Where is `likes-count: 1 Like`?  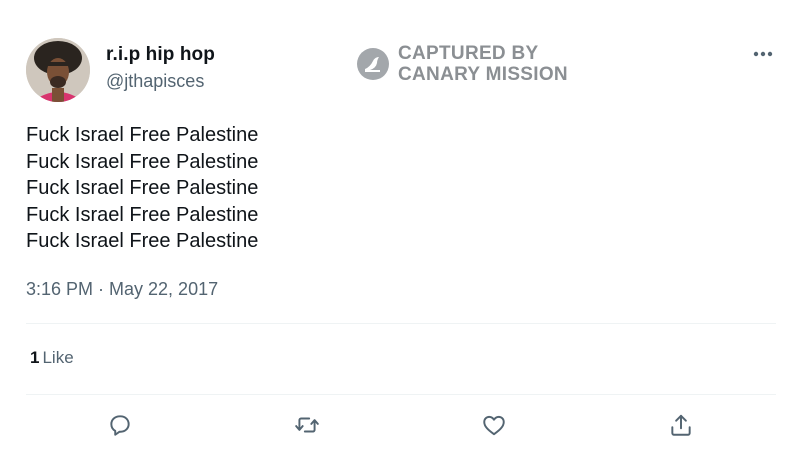 likes-count: 1 Like is located at coordinates (52, 358).